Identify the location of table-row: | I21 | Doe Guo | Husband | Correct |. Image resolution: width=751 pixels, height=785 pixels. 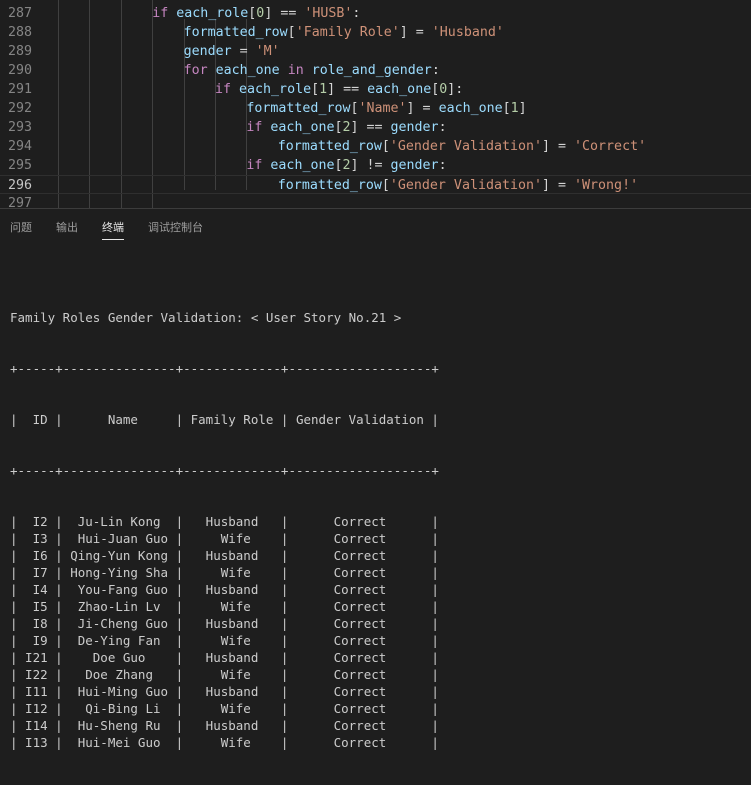
(224, 657).